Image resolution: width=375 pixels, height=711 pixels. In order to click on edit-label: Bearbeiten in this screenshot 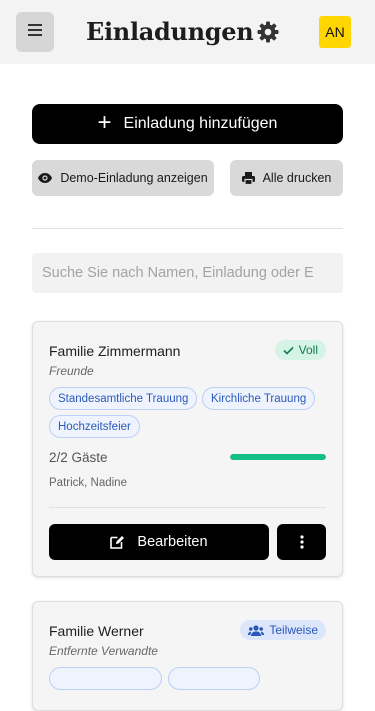, I will do `click(172, 542)`.